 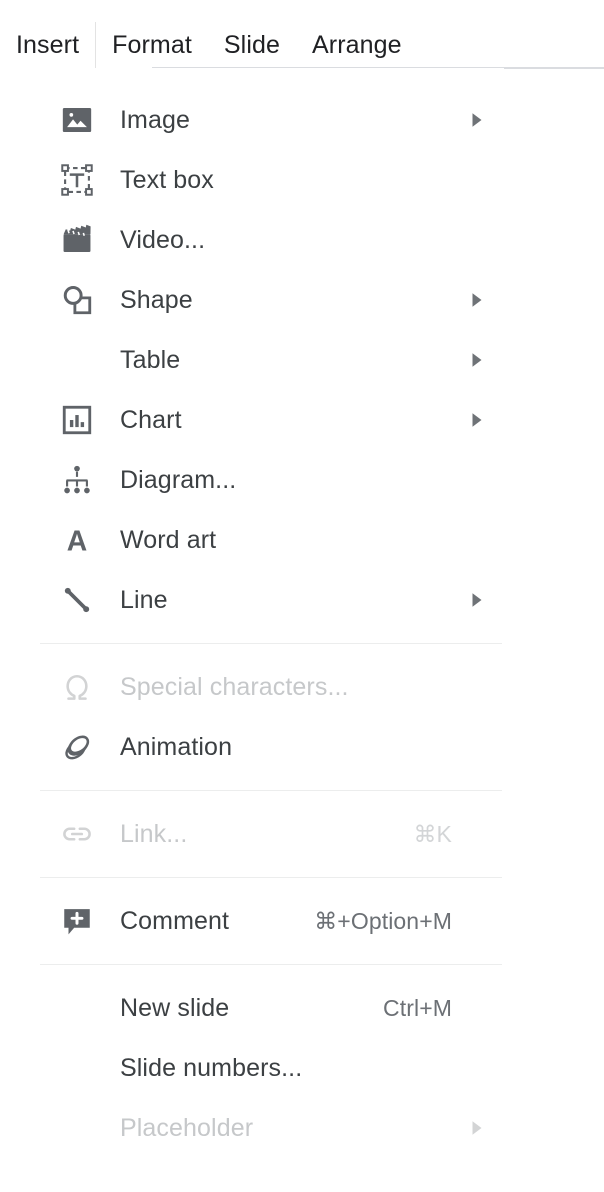 I want to click on chart-icon, so click(x=77, y=420).